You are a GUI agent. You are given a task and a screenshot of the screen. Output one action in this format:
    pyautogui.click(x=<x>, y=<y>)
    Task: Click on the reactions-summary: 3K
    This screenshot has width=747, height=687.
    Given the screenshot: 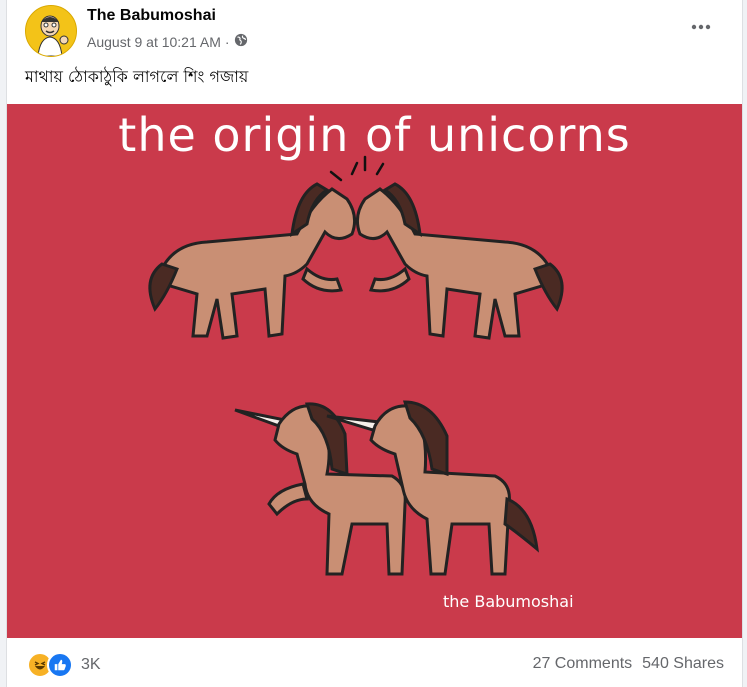 What is the action you would take?
    pyautogui.click(x=64, y=665)
    